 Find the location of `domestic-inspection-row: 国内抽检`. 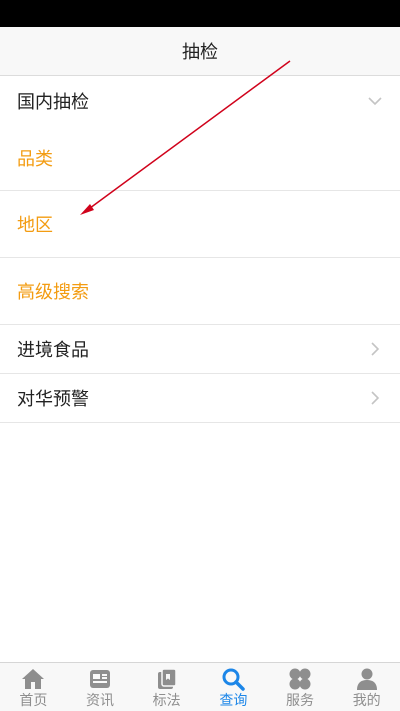

domestic-inspection-row: 国内抽检 is located at coordinates (200, 100).